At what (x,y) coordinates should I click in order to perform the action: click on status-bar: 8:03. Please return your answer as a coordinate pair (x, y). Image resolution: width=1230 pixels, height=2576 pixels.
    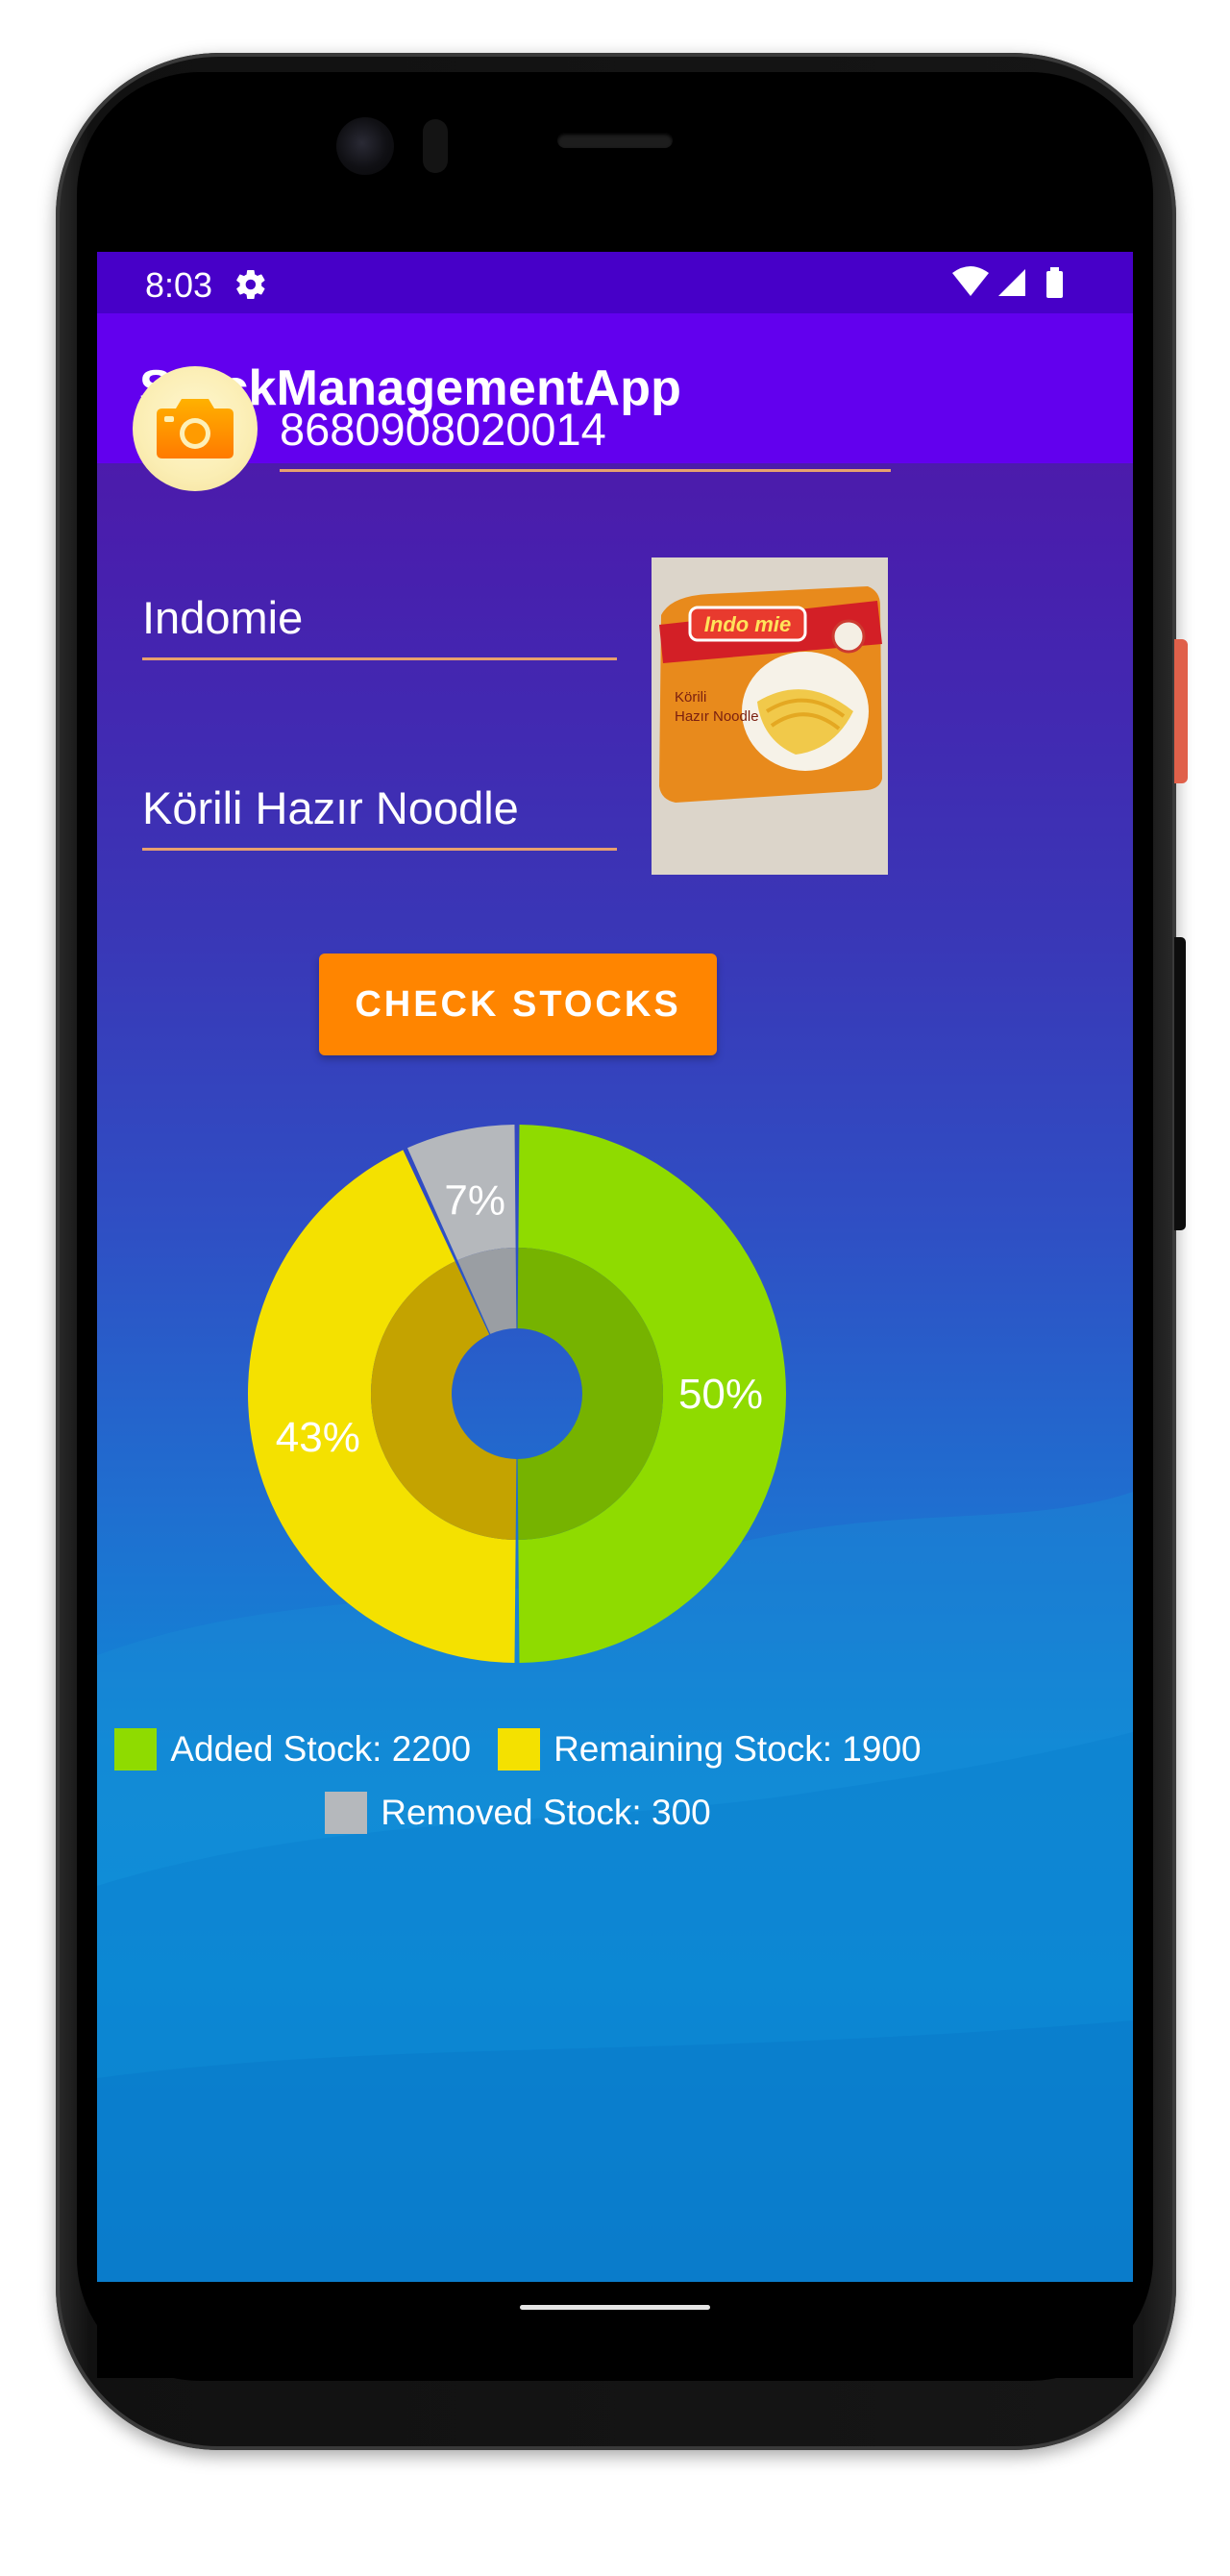
    Looking at the image, I should click on (615, 282).